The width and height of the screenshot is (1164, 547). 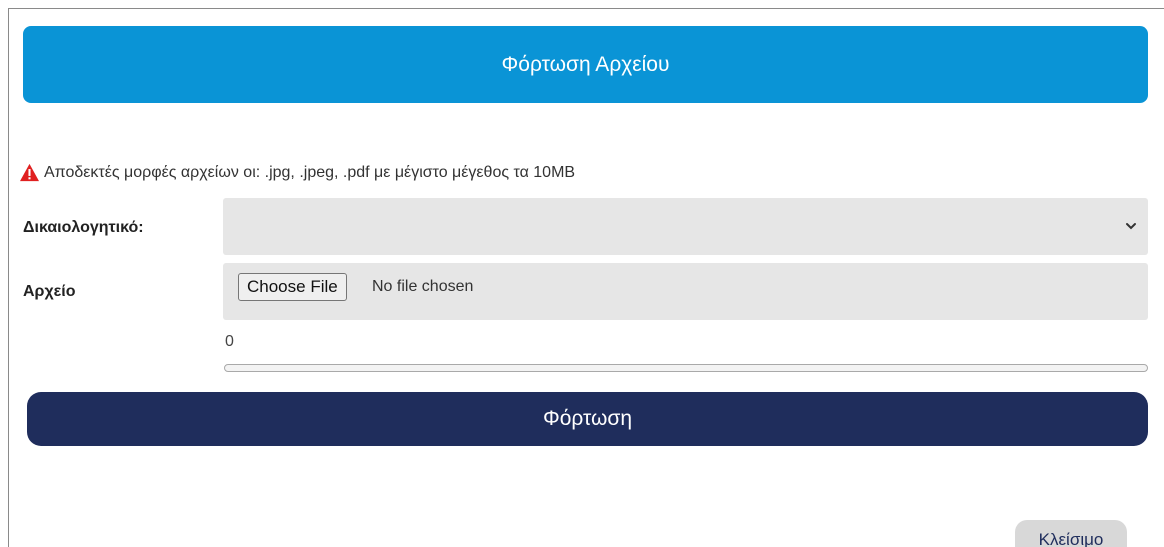 I want to click on document-select, so click(x=685, y=226).